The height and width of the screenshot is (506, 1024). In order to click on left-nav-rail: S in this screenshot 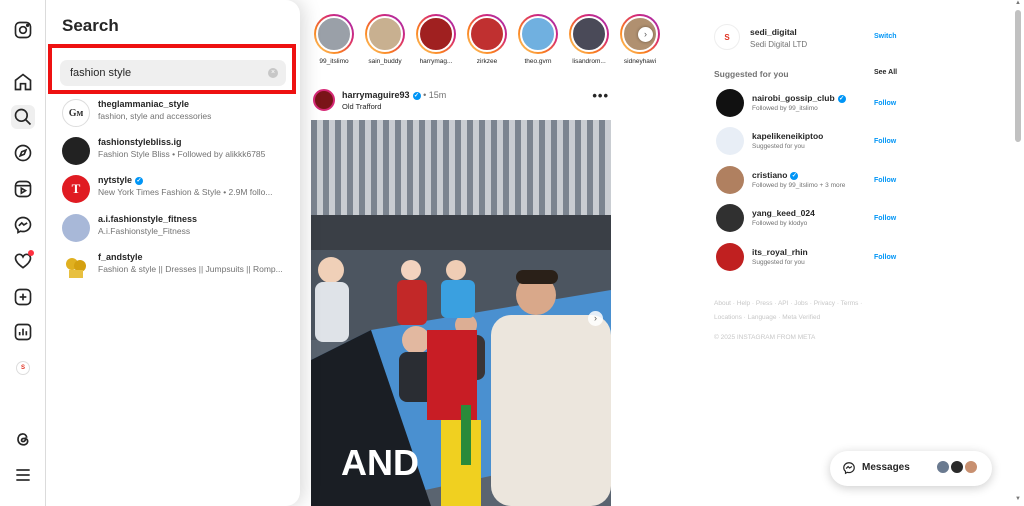, I will do `click(23, 253)`.